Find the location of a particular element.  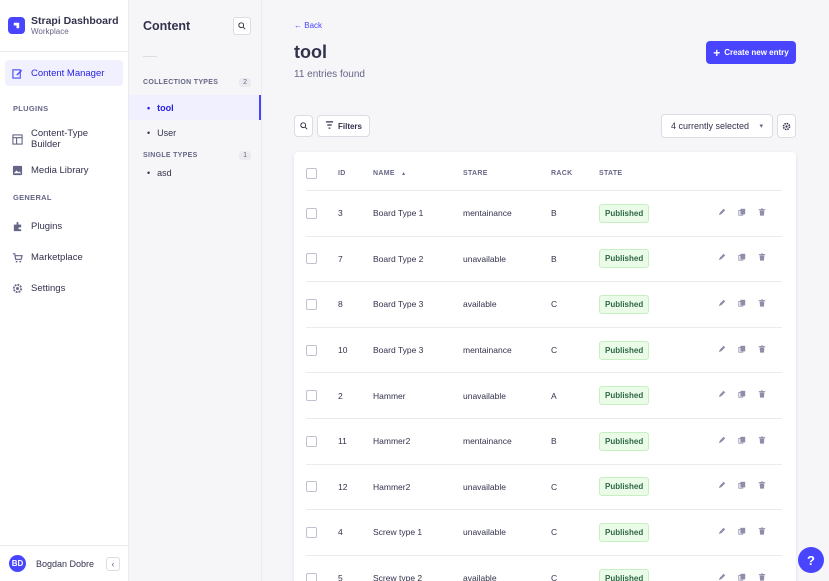

table-row: 10 Board Type 3 mentainance C Published is located at coordinates (544, 351).